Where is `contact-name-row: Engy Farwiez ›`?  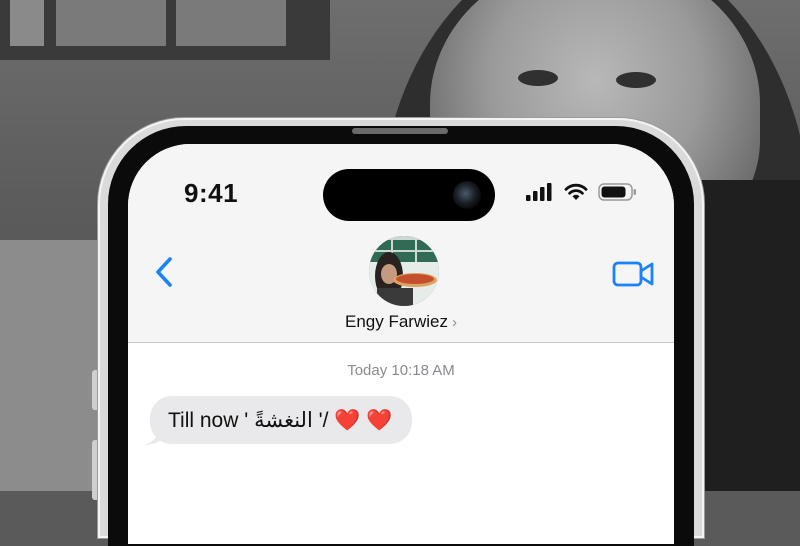
contact-name-row: Engy Farwiez › is located at coordinates (401, 322).